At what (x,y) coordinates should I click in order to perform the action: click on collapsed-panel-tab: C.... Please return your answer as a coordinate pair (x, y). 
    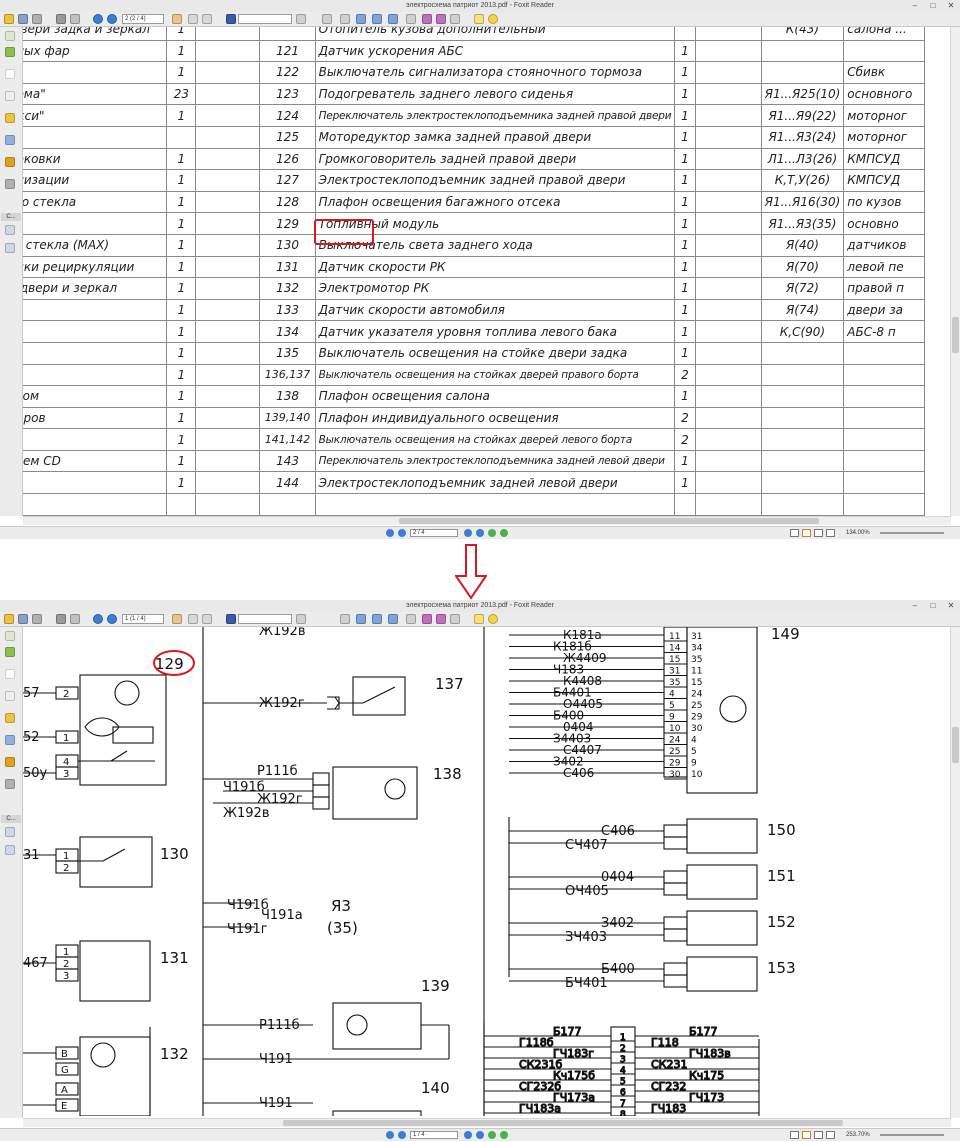
    Looking at the image, I should click on (11, 217).